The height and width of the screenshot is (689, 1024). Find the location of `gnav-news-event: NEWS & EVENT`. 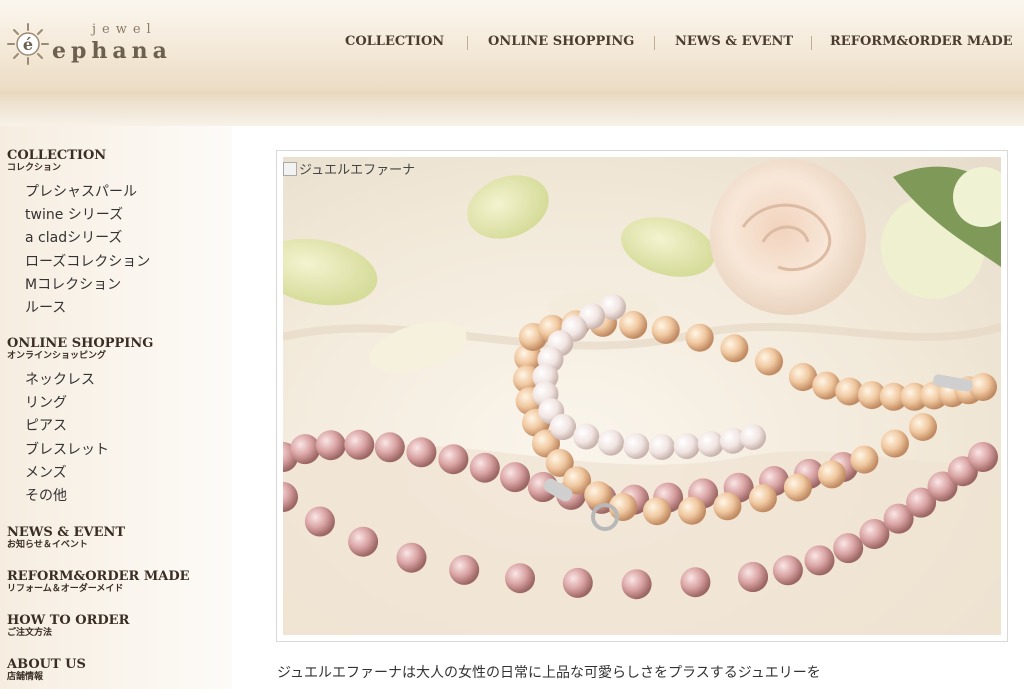

gnav-news-event: NEWS & EVENT is located at coordinates (734, 41).